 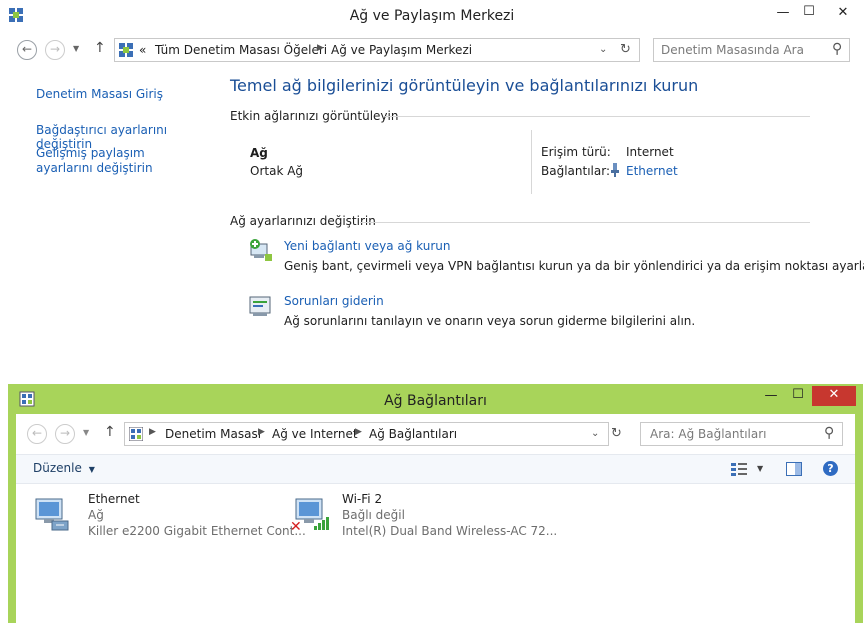 I want to click on title-bar: Ağ Bağlantıları — ☐ ✕, so click(x=435, y=399).